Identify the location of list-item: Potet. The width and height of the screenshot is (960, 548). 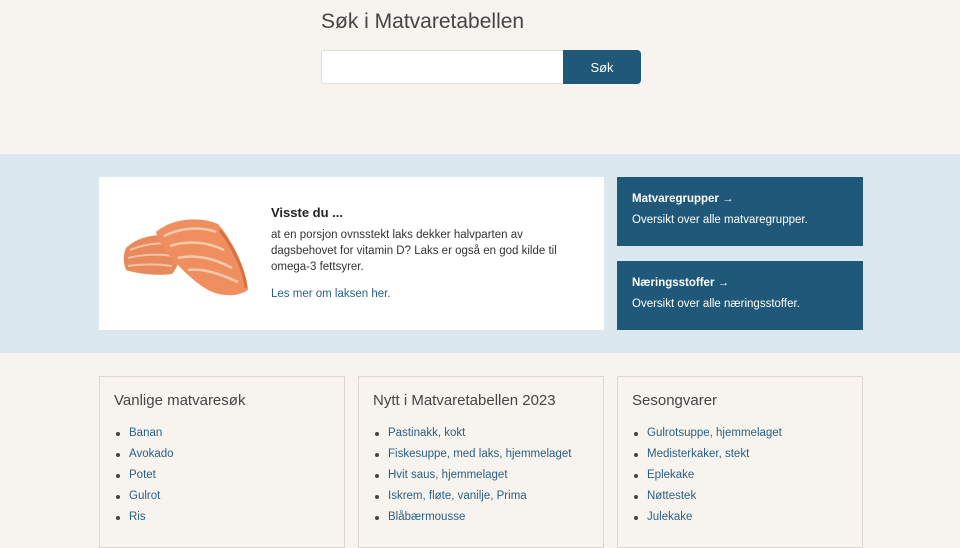
(222, 475).